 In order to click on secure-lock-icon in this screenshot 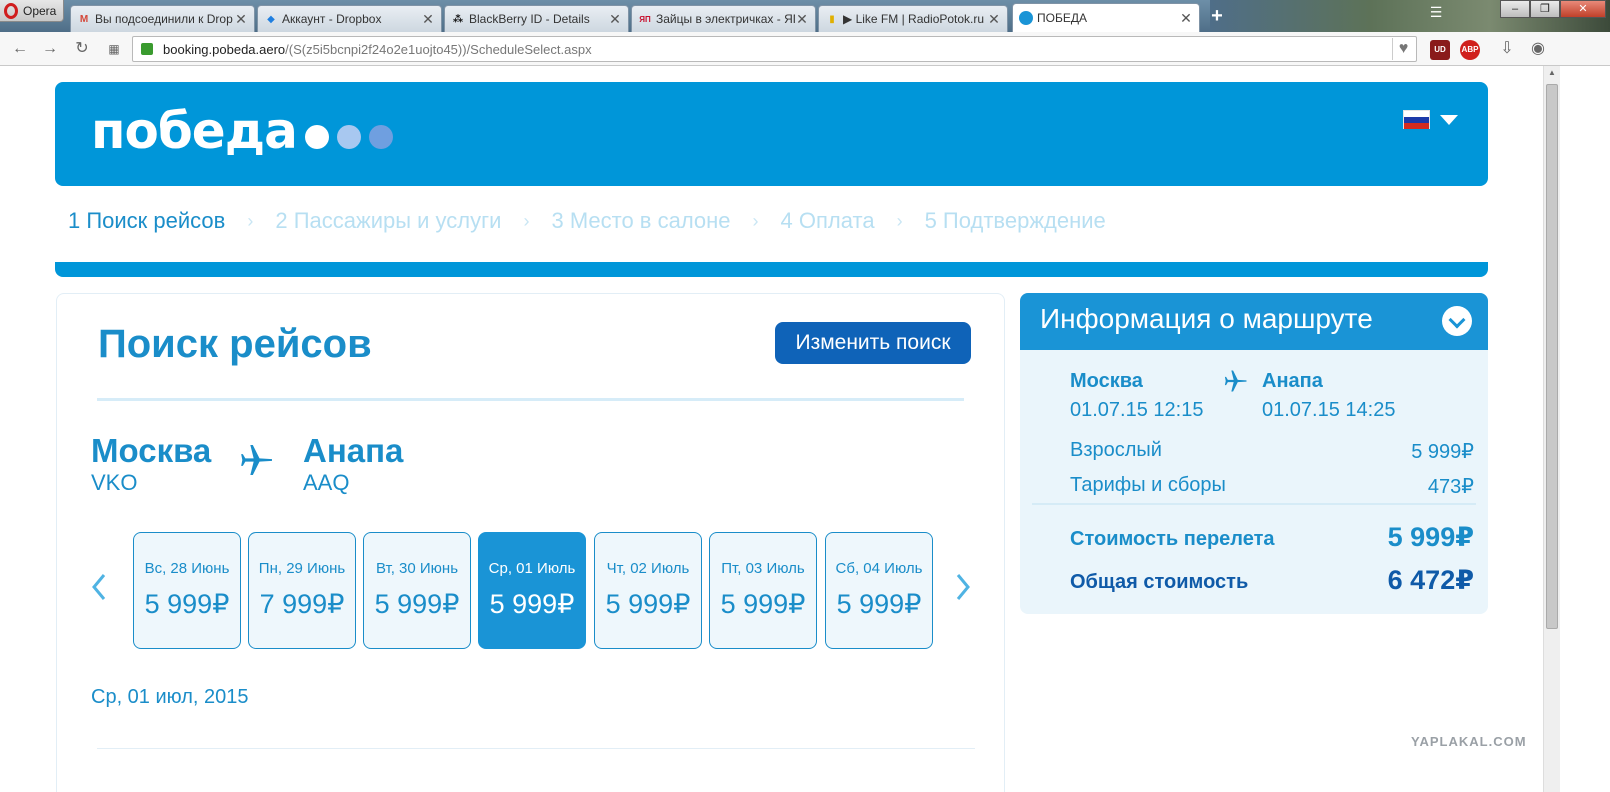, I will do `click(147, 49)`.